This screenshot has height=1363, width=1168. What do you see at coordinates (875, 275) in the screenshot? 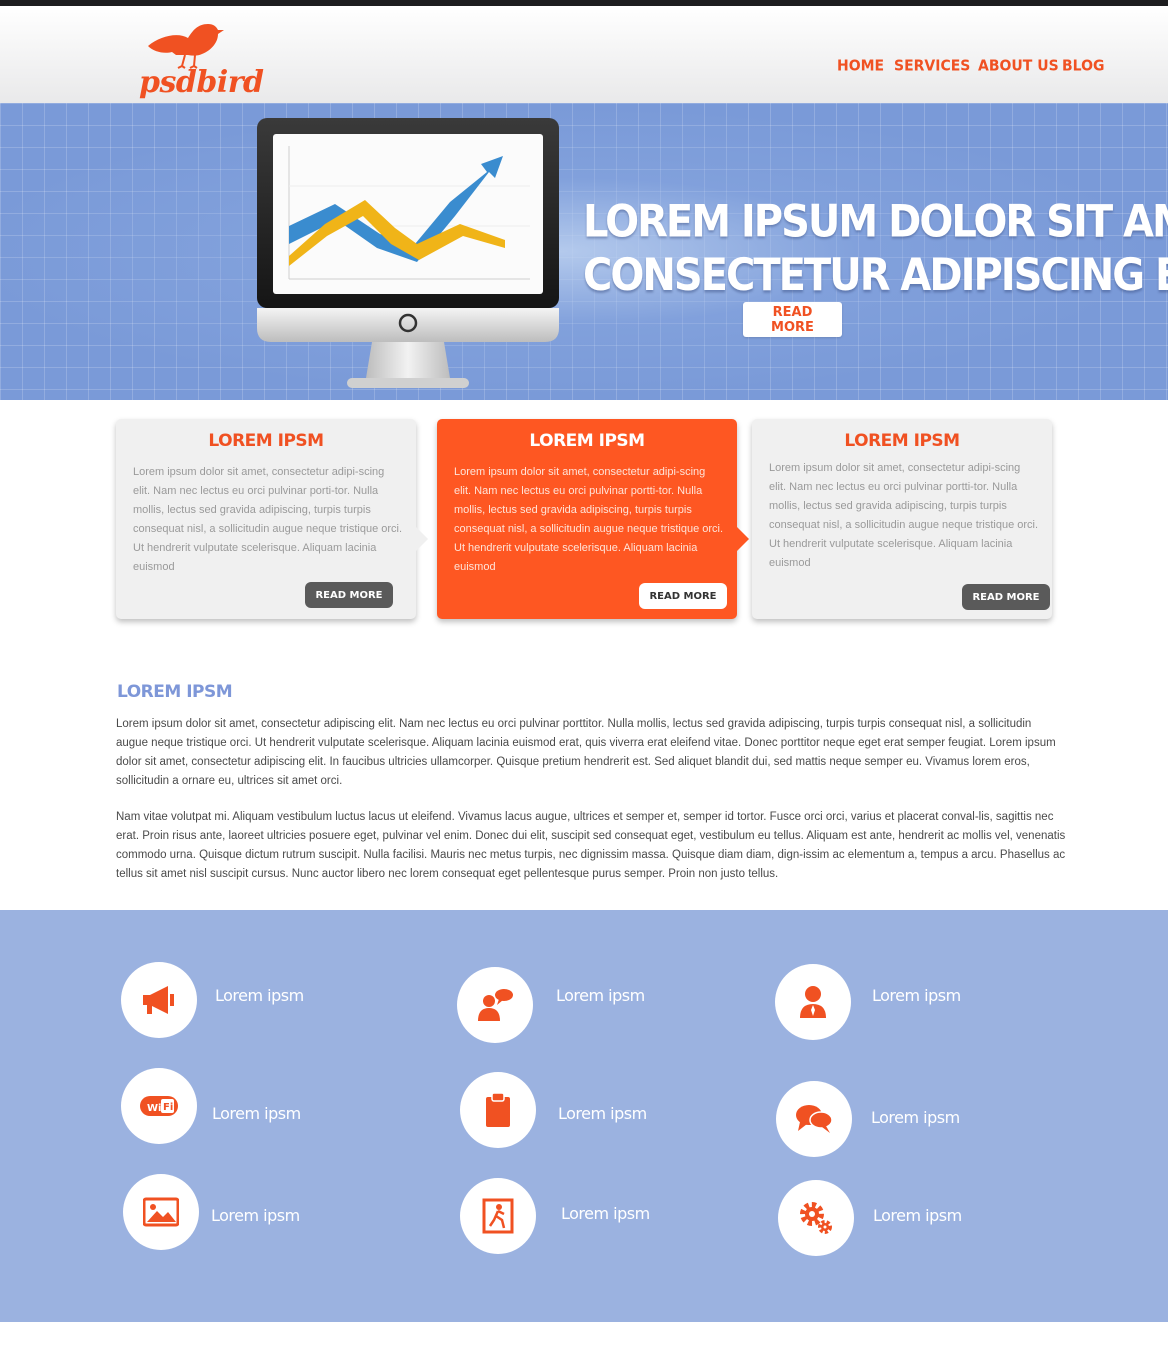
I see `hero-headline-line-2: CONSECTETUR ADIPISCING EL` at bounding box center [875, 275].